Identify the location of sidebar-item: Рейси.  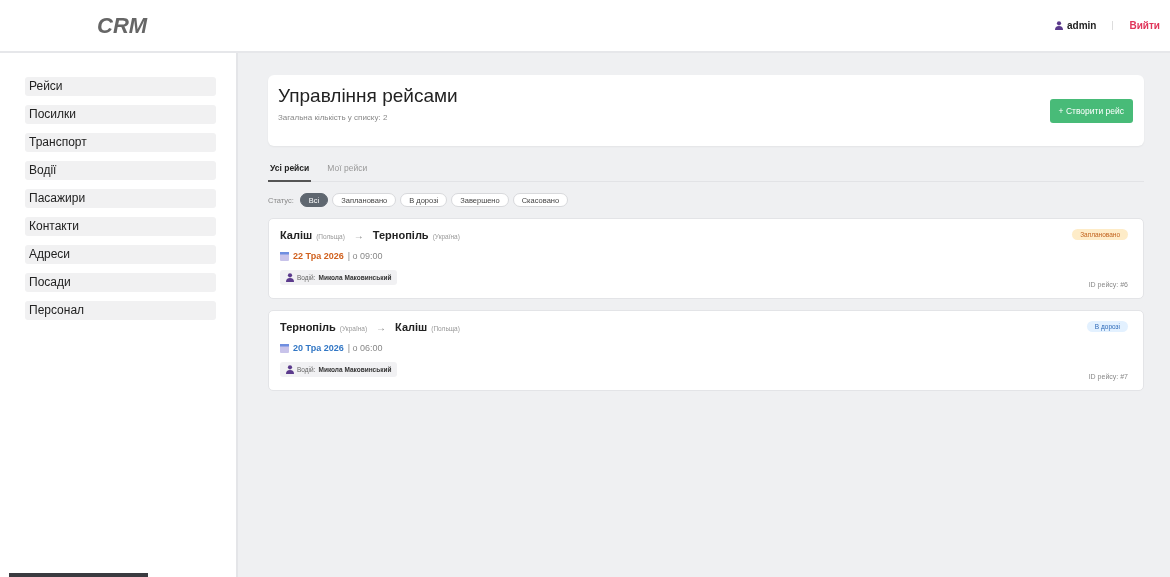
(120, 86).